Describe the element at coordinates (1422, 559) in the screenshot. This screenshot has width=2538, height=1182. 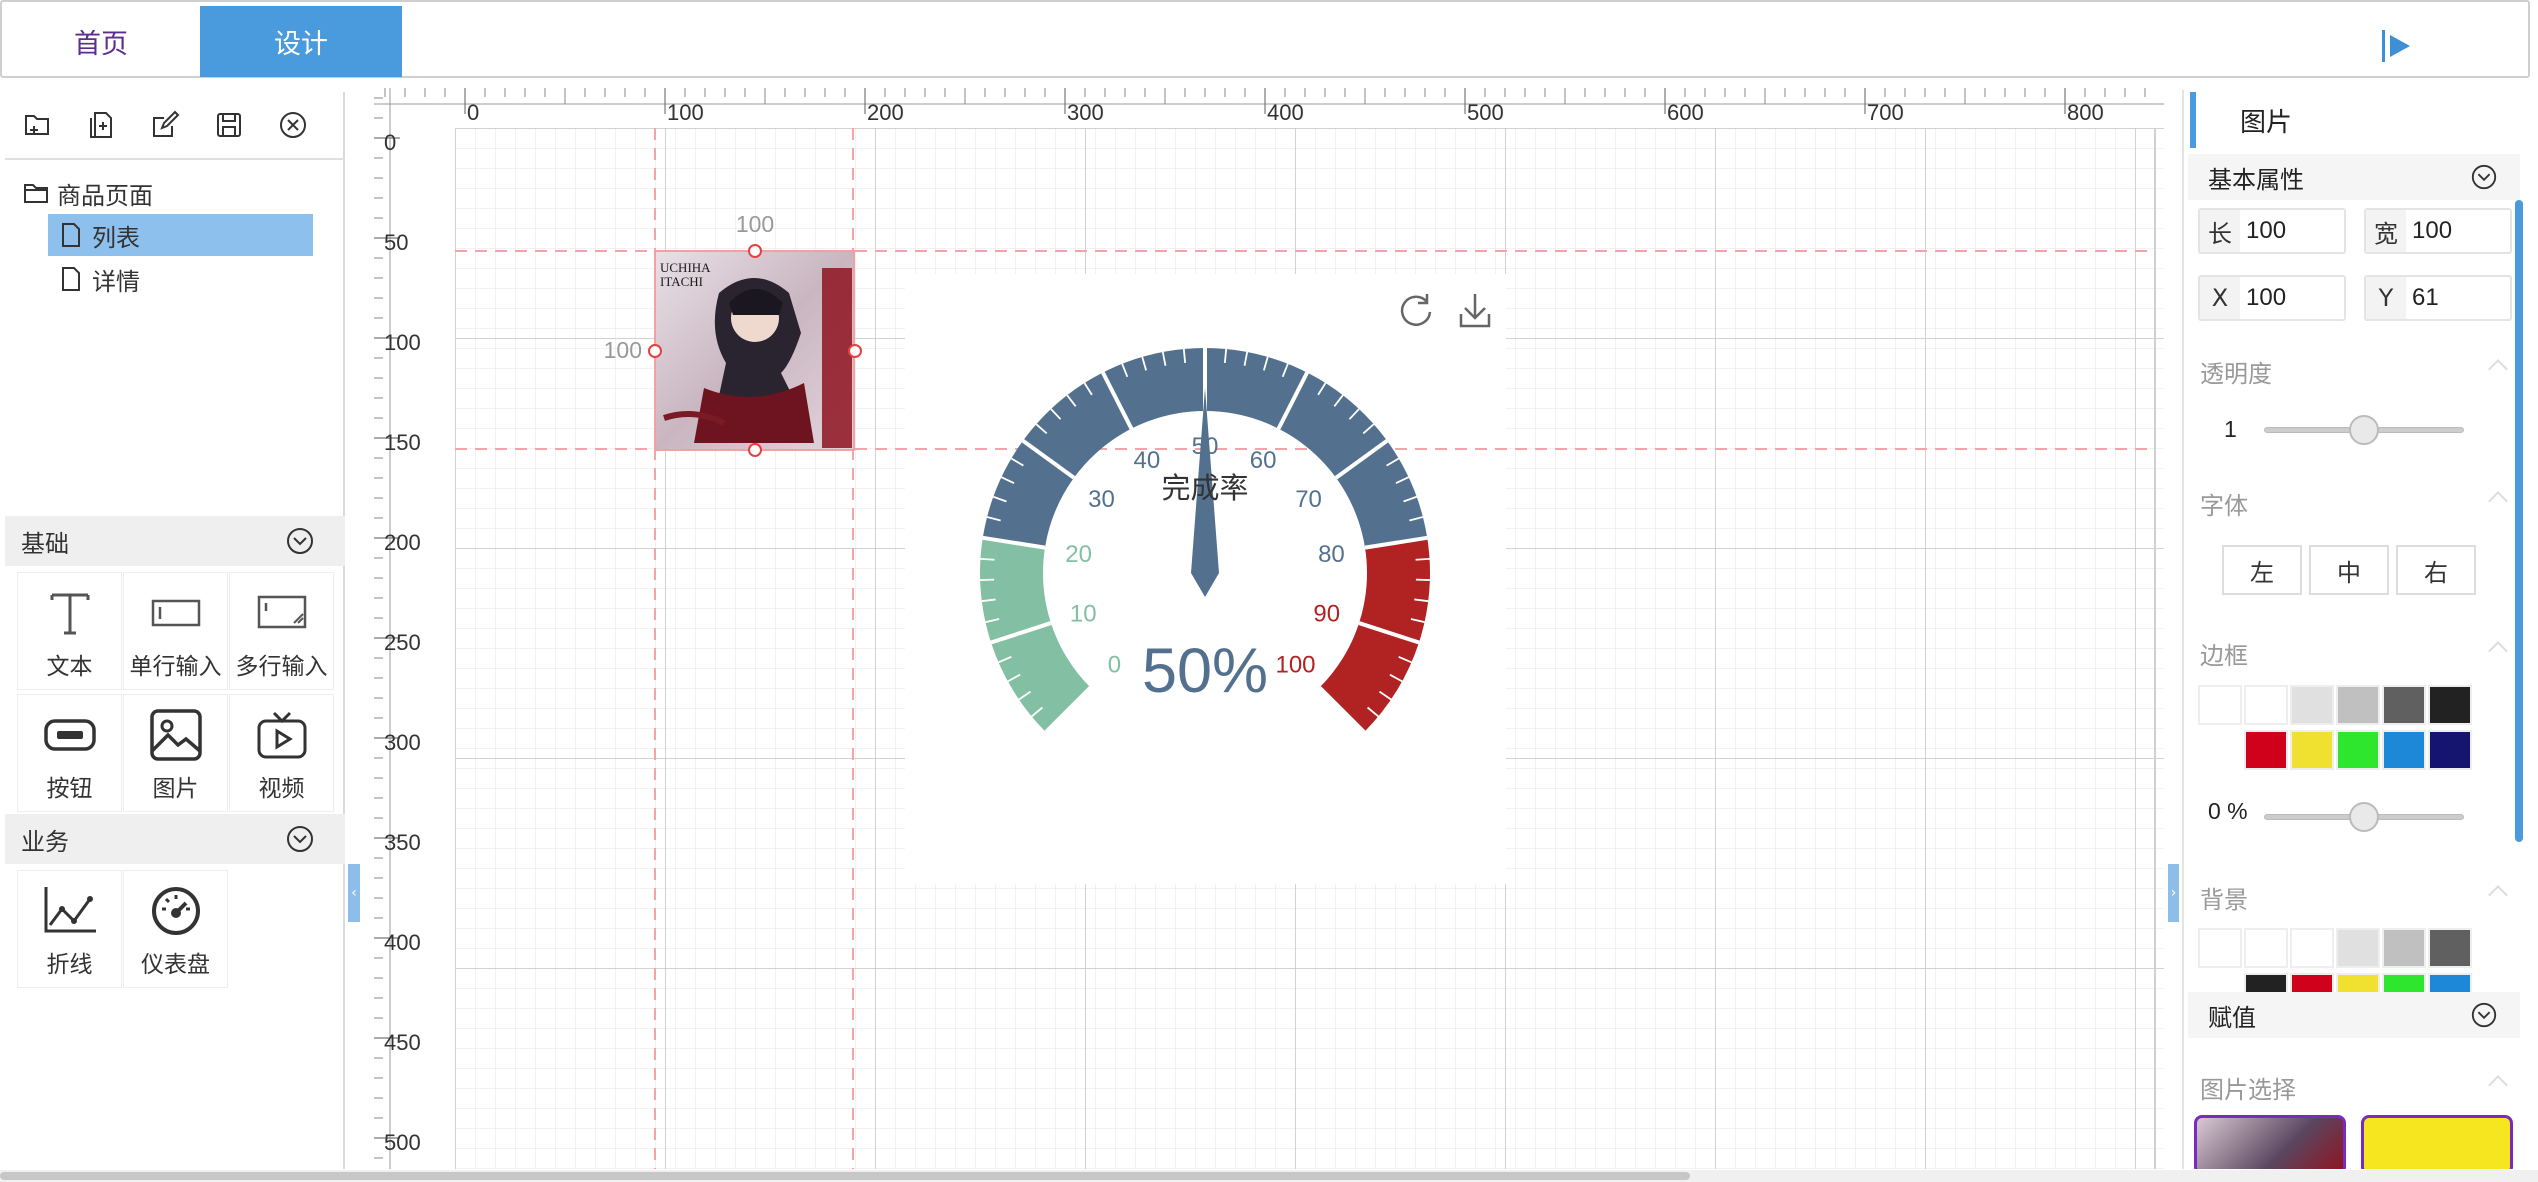
I see `gauge-tick` at that location.